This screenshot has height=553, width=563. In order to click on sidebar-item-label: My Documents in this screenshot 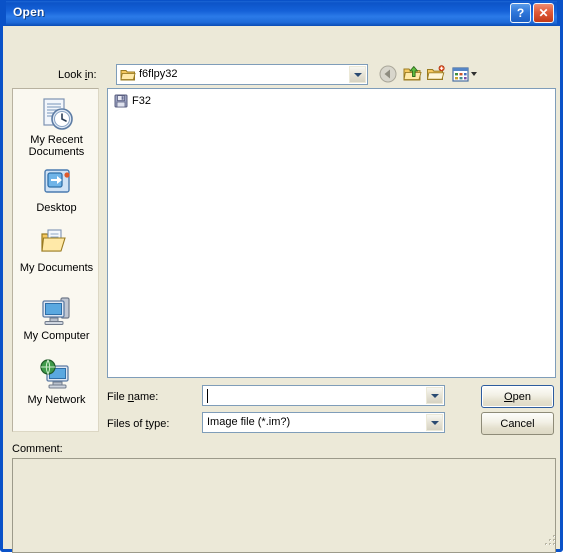, I will do `click(56, 268)`.